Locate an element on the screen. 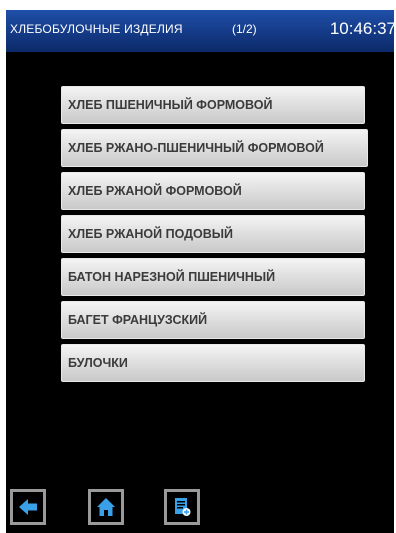  title-bar: ХЛЕБОБУЛОЧНЫЕ ИЗДЕЛИЯ (1/2) 10:46:37 is located at coordinates (200, 31).